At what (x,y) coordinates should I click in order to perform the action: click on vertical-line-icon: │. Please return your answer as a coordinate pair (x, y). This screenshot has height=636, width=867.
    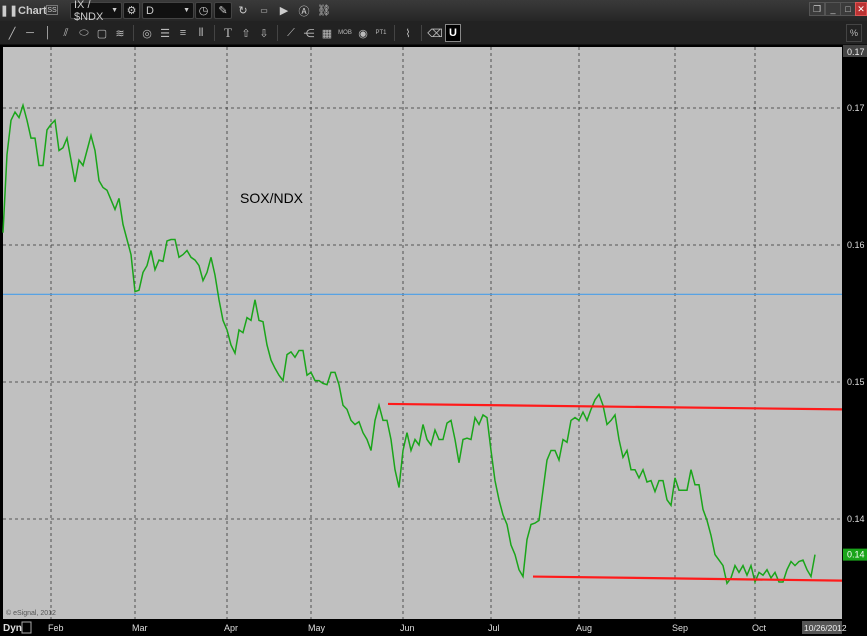
    Looking at the image, I should click on (48, 33).